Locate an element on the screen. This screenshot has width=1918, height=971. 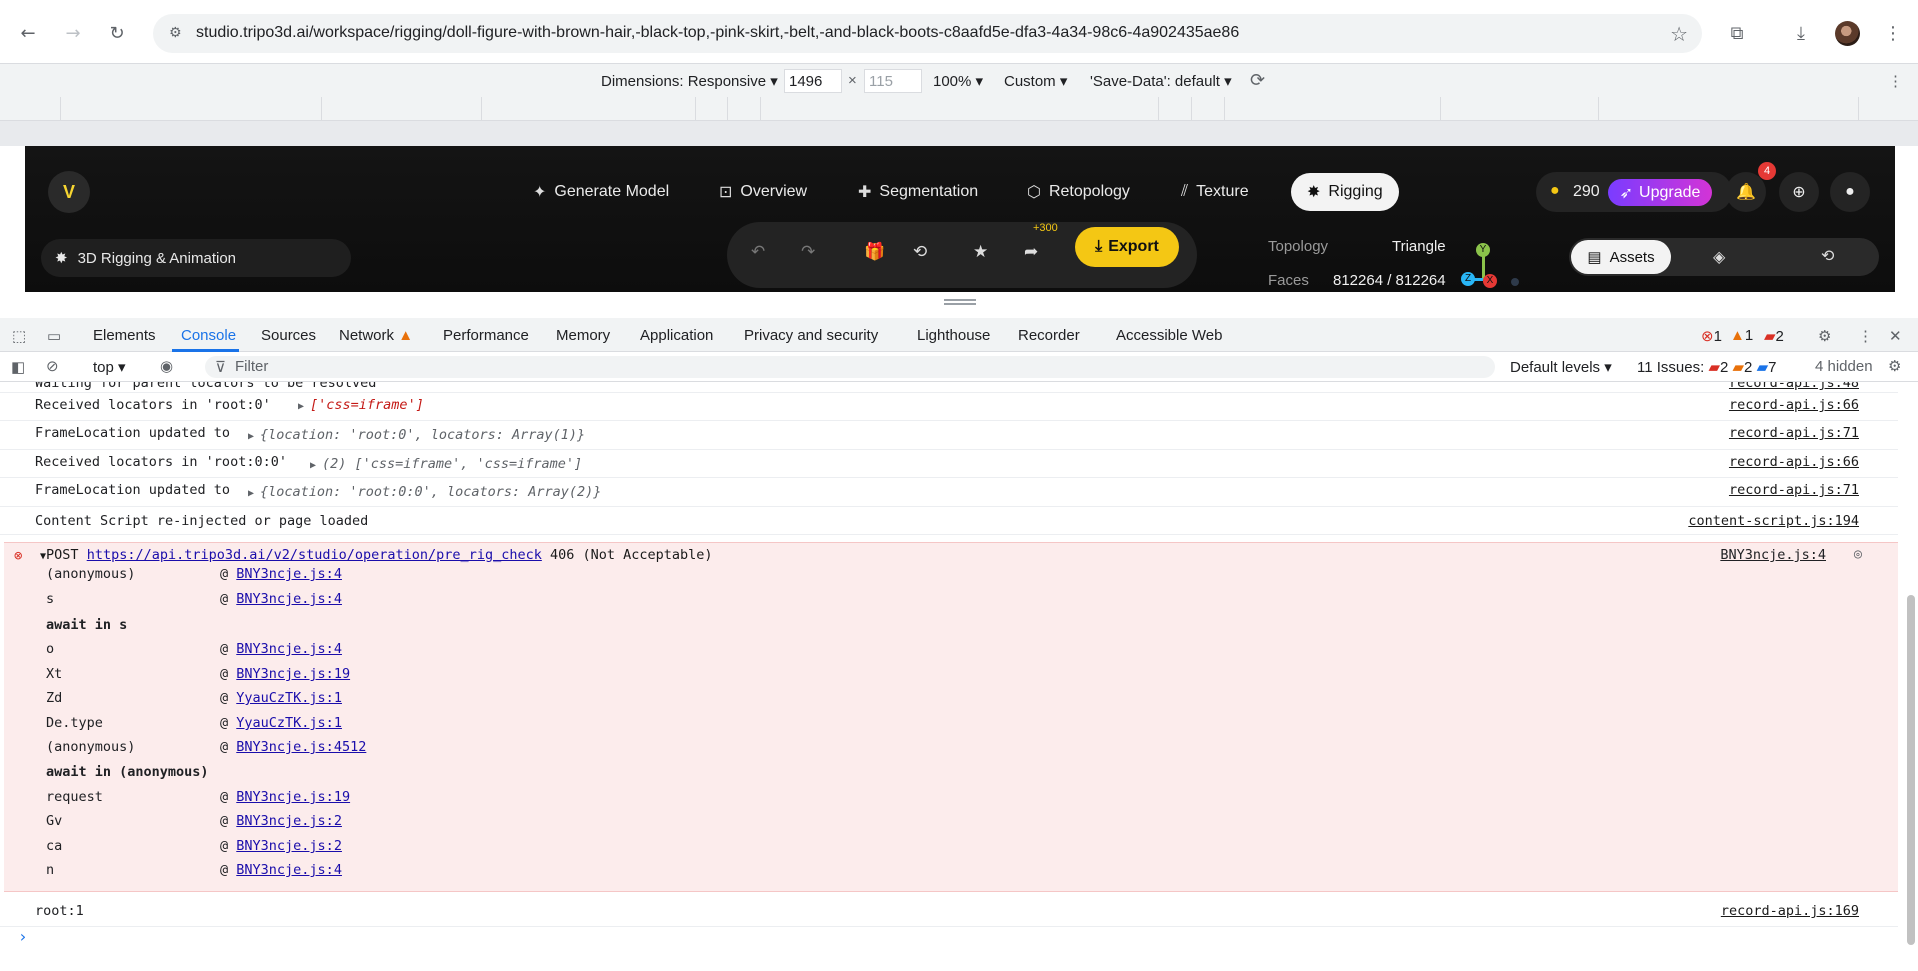
media-query-ruler is located at coordinates (959, 109).